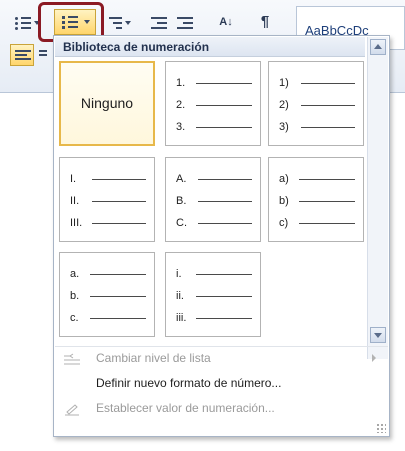 Image resolution: width=405 pixels, height=451 pixels. Describe the element at coordinates (210, 47) in the screenshot. I see `numbering-library-header: Biblioteca de numeración` at that location.